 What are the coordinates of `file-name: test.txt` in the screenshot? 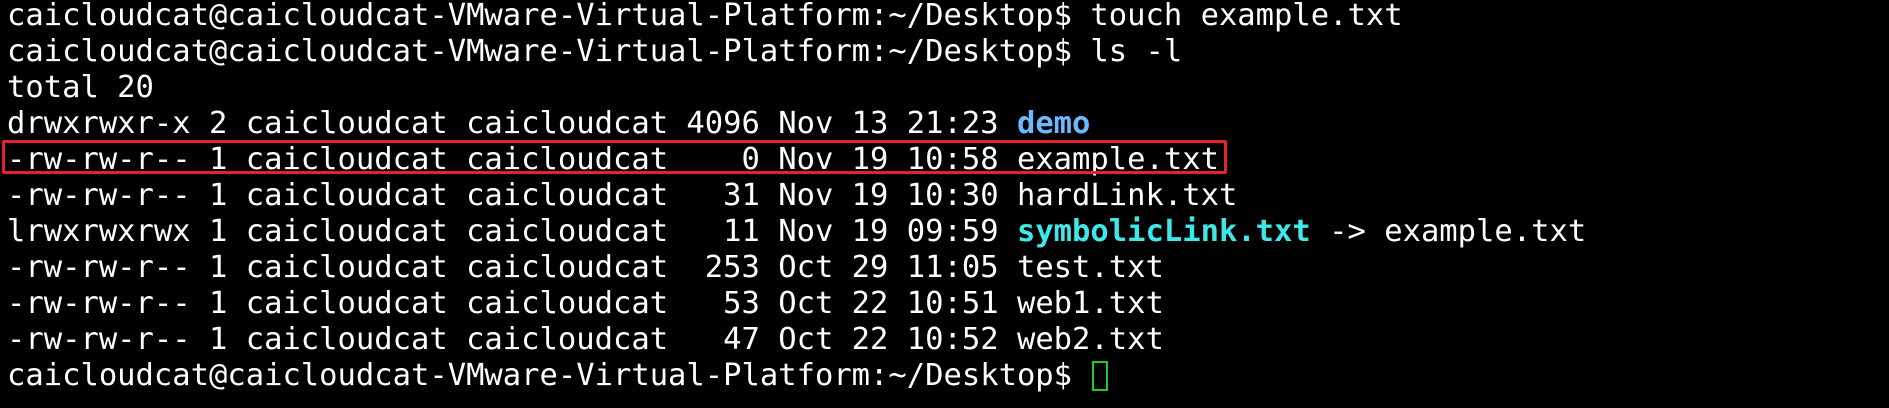 It's located at (1090, 267).